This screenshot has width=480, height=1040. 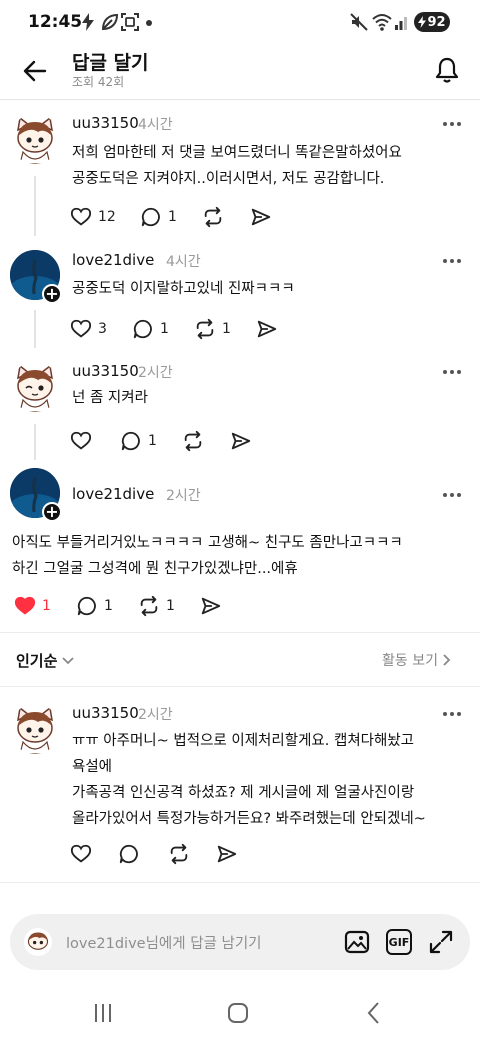 I want to click on image-icon, so click(x=357, y=942).